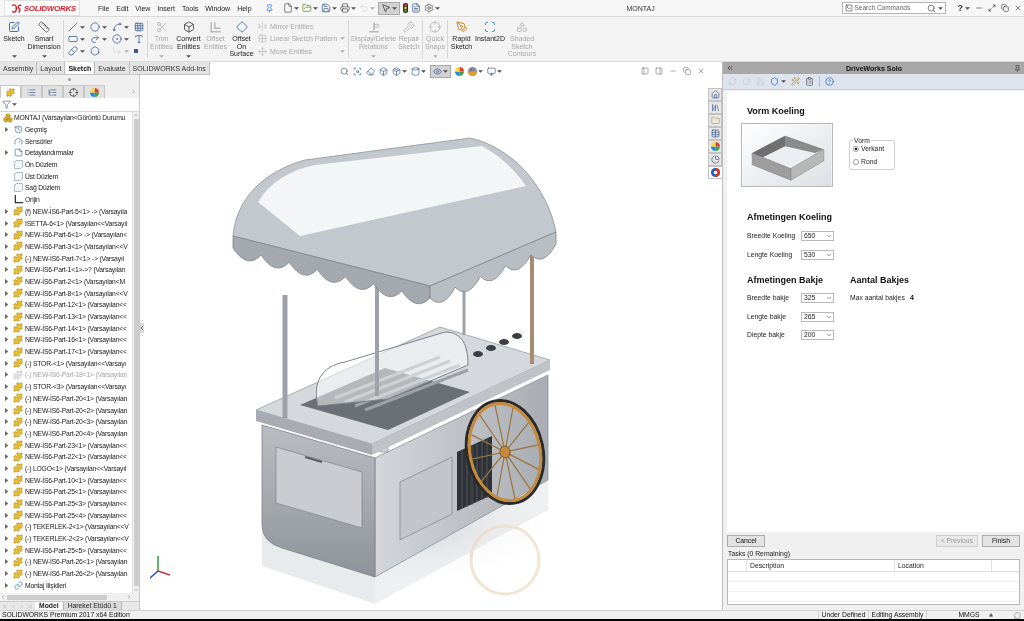  I want to click on circle-icon, so click(95, 27).